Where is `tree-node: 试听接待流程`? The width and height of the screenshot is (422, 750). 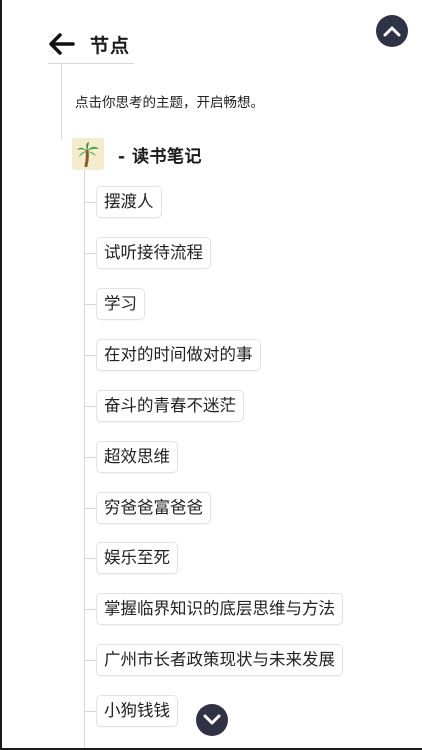
tree-node: 试听接待流程 is located at coordinates (147, 253).